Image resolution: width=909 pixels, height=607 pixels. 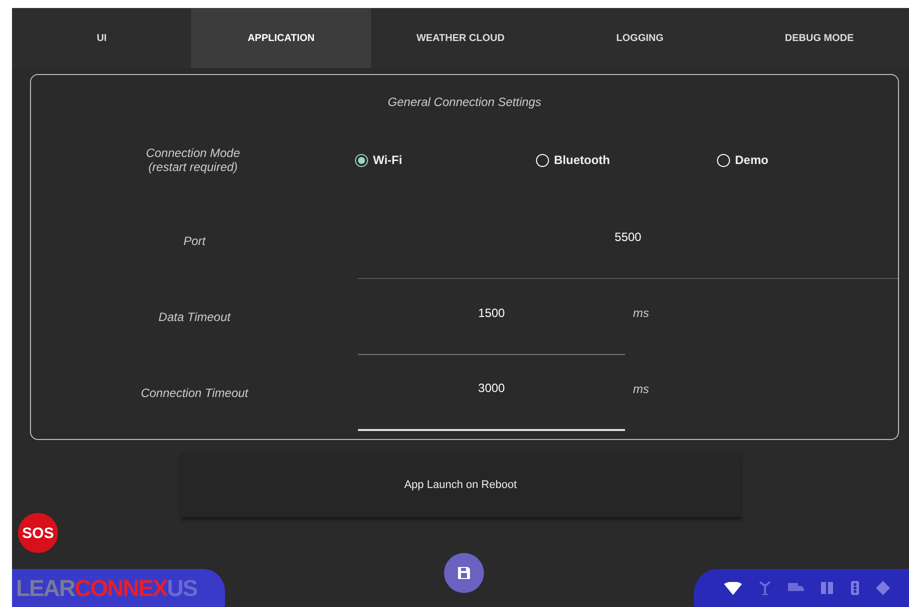 What do you see at coordinates (628, 241) in the screenshot?
I see `input-field: 5500` at bounding box center [628, 241].